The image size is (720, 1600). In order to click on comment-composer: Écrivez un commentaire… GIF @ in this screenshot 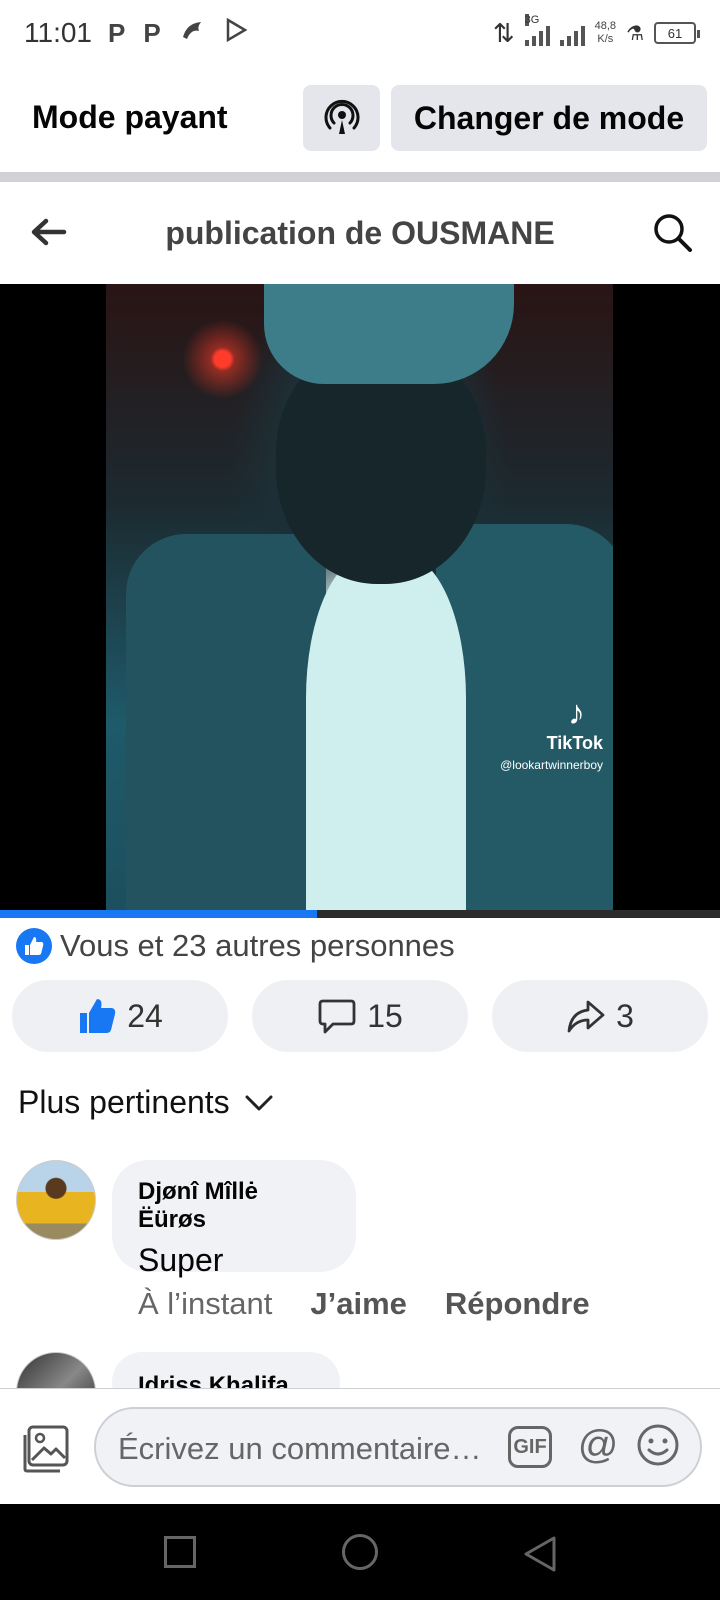, I will do `click(360, 1446)`.